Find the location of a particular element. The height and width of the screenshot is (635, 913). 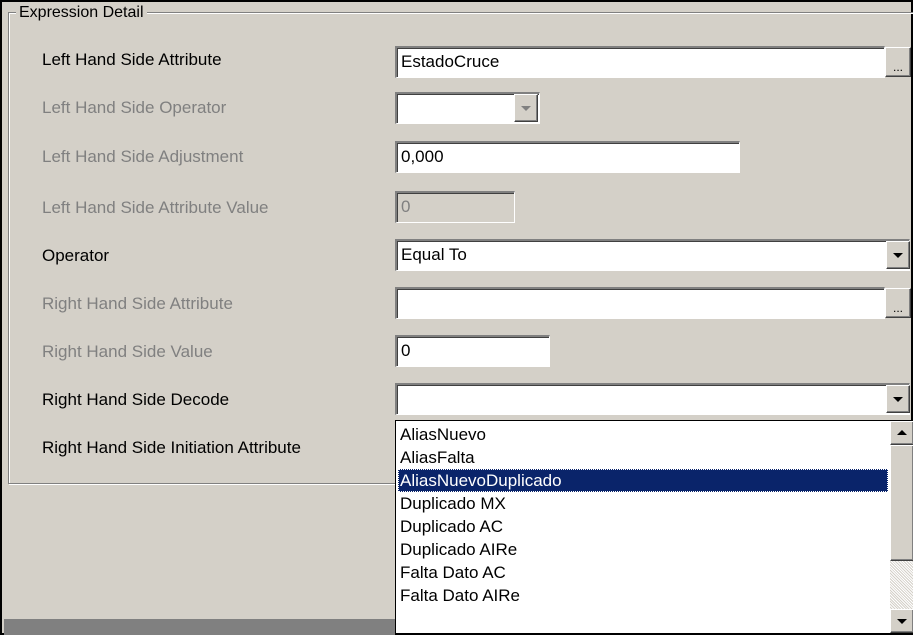

status-strip is located at coordinates (199, 627).